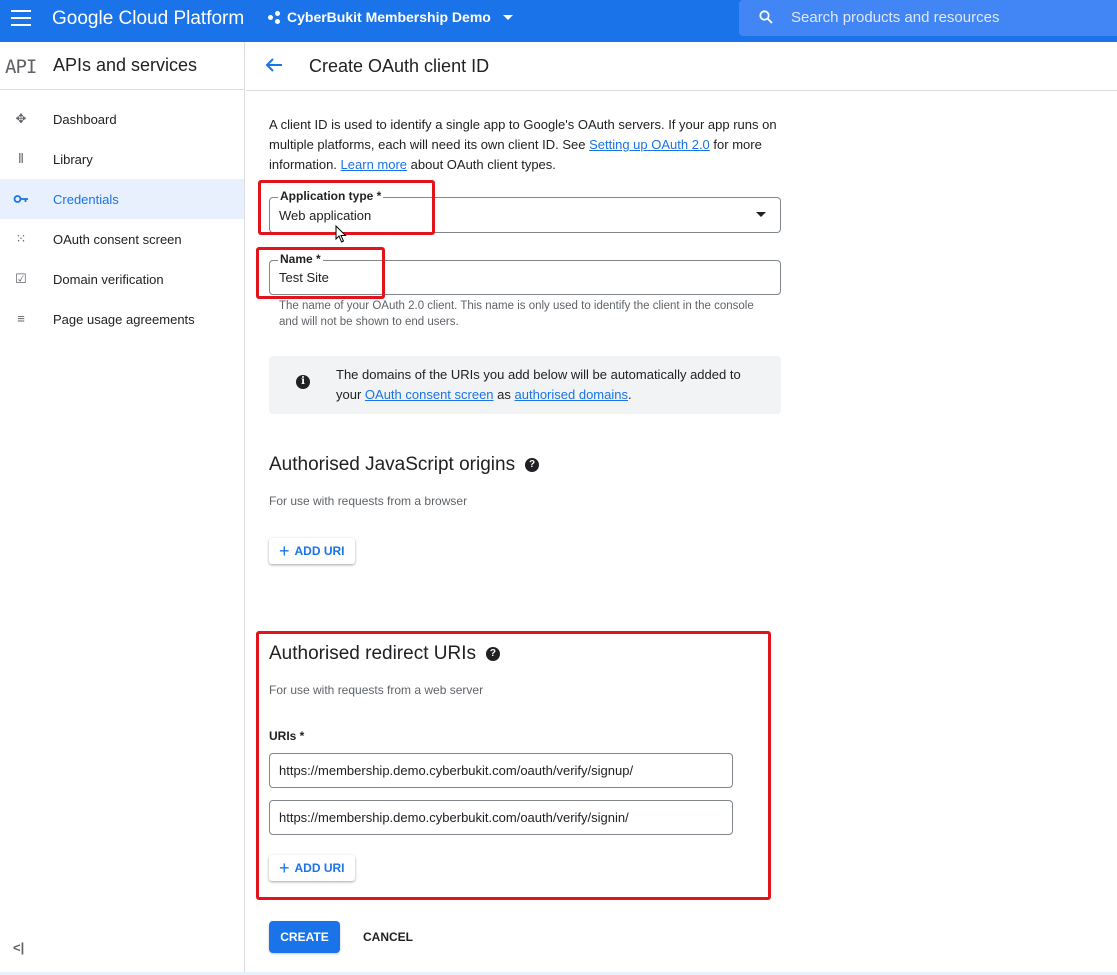 This screenshot has width=1117, height=975. I want to click on redirect-uris-heading: Authorised redirect URIs ?, so click(384, 654).